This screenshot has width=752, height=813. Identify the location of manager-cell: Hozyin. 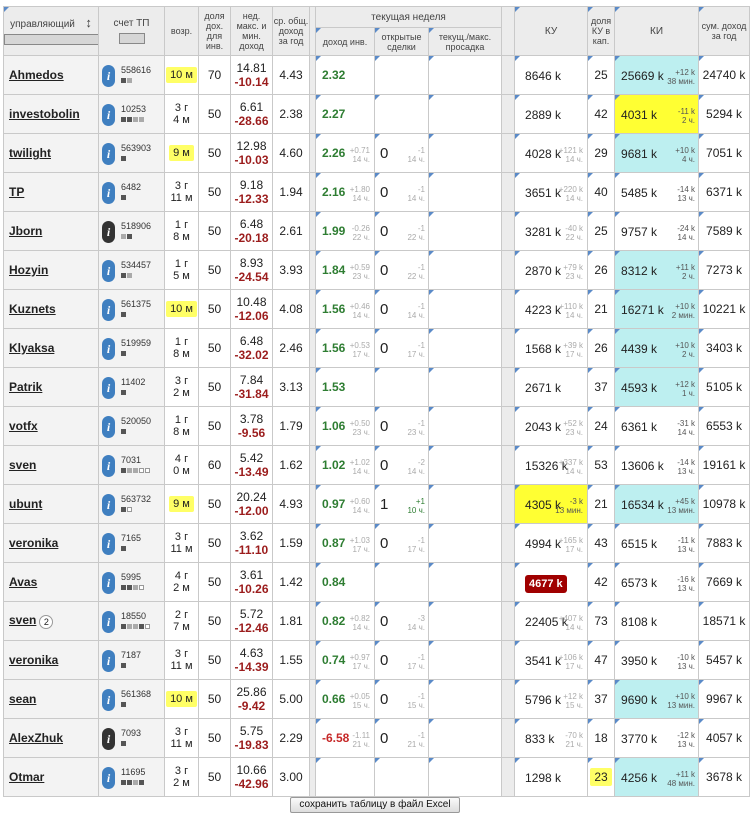
(51, 270).